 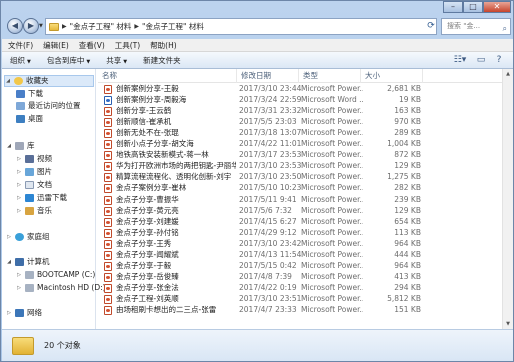 What do you see at coordinates (92, 45) in the screenshot?
I see `menu-view: 查看(V)` at bounding box center [92, 45].